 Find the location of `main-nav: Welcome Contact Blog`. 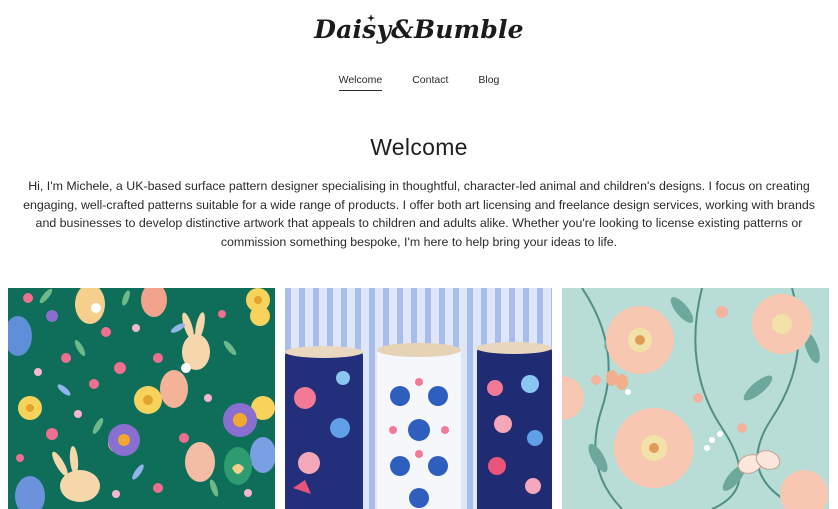

main-nav: Welcome Contact Blog is located at coordinates (419, 82).